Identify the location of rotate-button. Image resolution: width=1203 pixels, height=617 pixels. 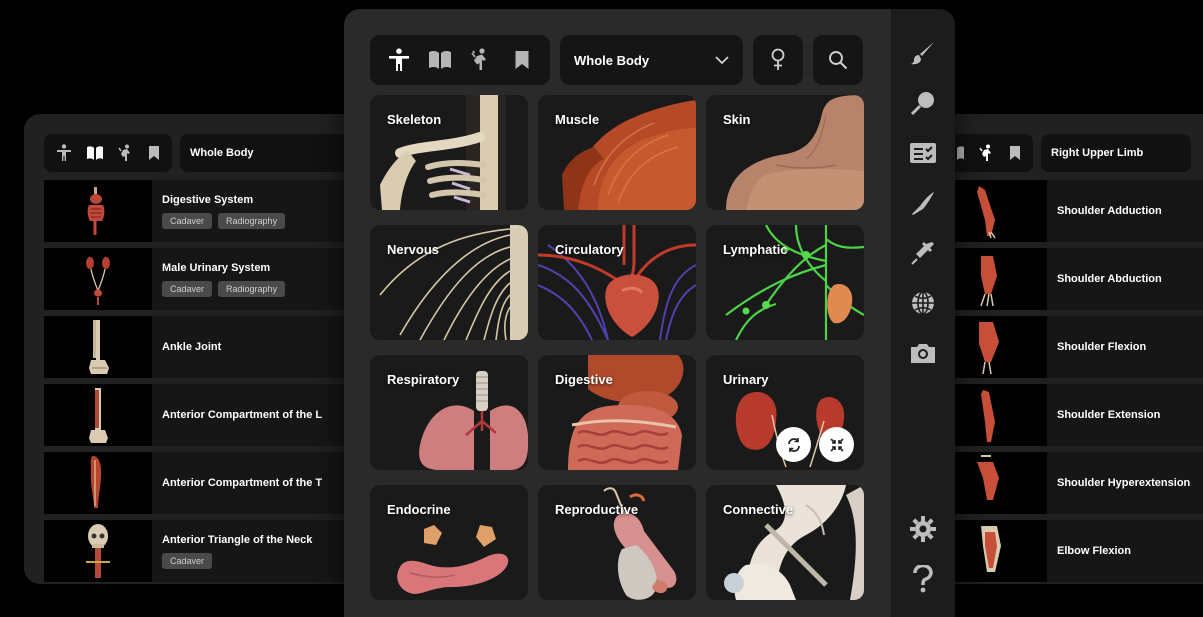
(793, 444).